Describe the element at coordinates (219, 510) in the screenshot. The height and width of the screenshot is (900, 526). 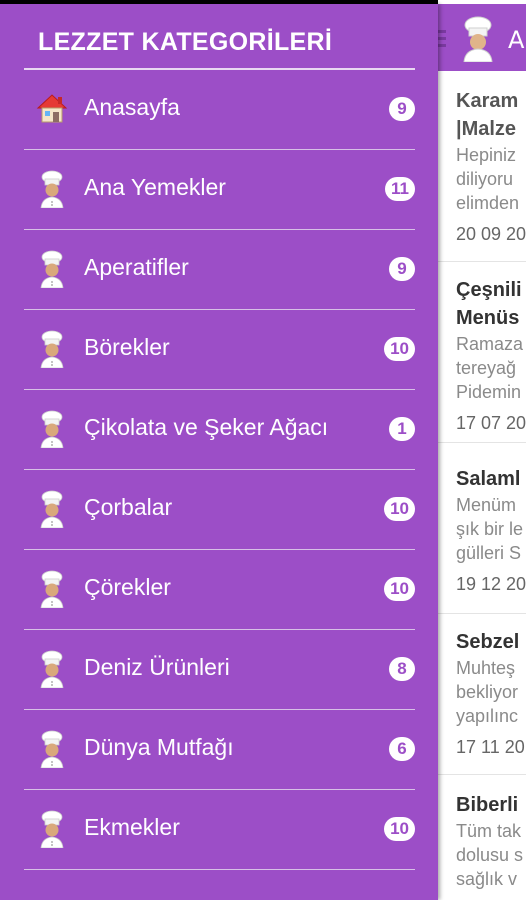
I see `category-item: Çorbalar 10` at that location.